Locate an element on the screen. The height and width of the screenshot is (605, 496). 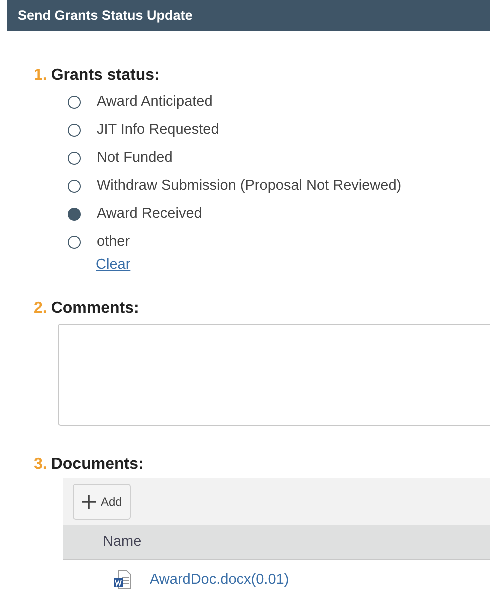
radio-label: Not Funded is located at coordinates (135, 158).